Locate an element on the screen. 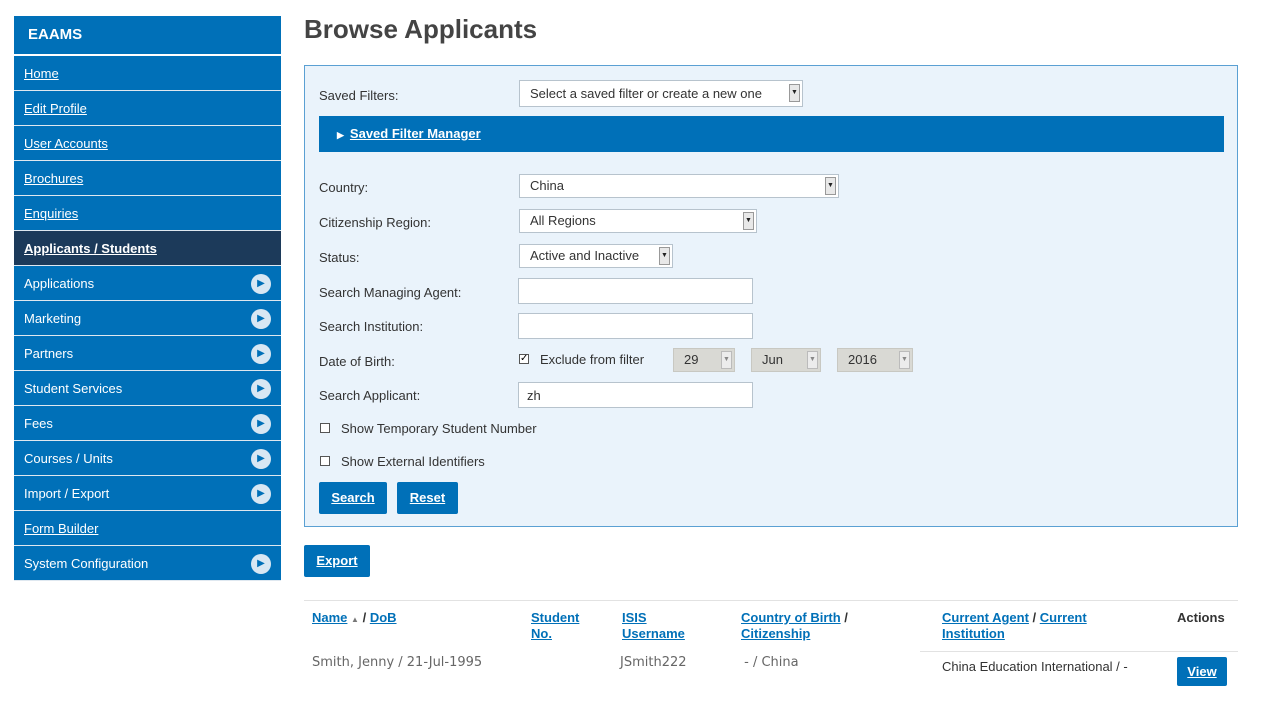  sidebar-item-label: Courses / Units is located at coordinates (68, 458).